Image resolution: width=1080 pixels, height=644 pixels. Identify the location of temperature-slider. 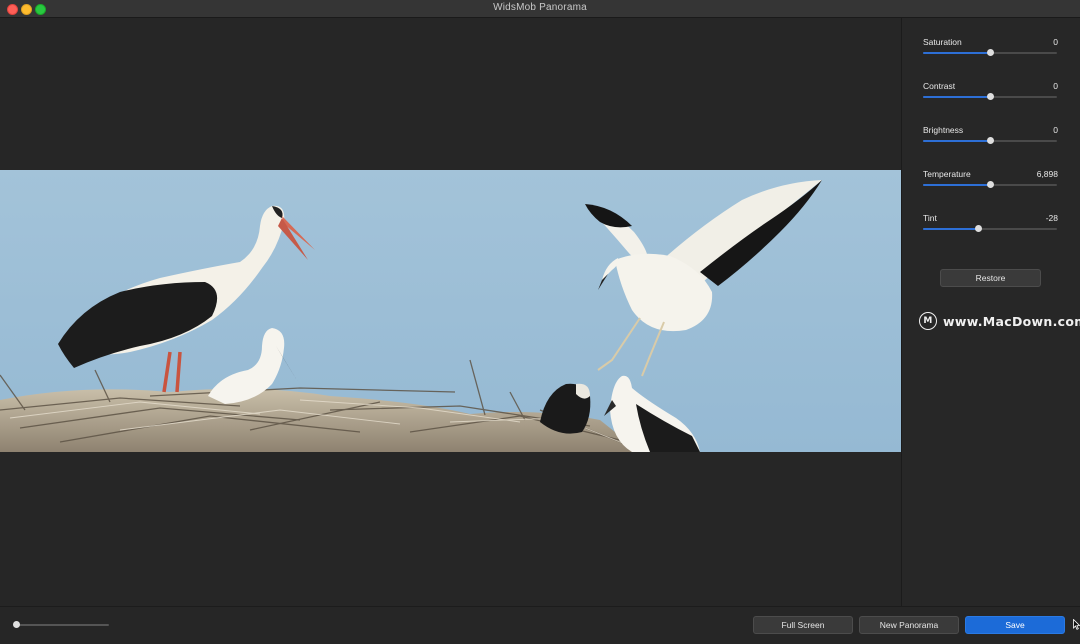
(990, 184).